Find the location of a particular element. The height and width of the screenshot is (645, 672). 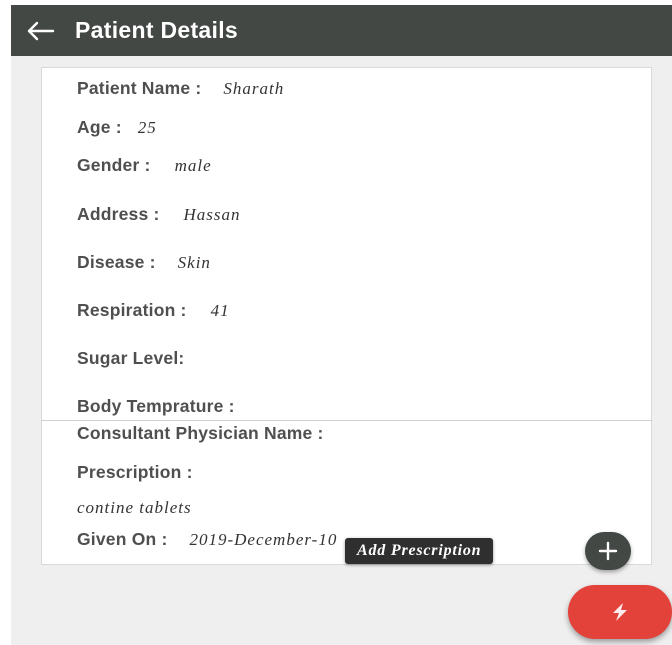

gender-label: Gender : is located at coordinates (114, 165).